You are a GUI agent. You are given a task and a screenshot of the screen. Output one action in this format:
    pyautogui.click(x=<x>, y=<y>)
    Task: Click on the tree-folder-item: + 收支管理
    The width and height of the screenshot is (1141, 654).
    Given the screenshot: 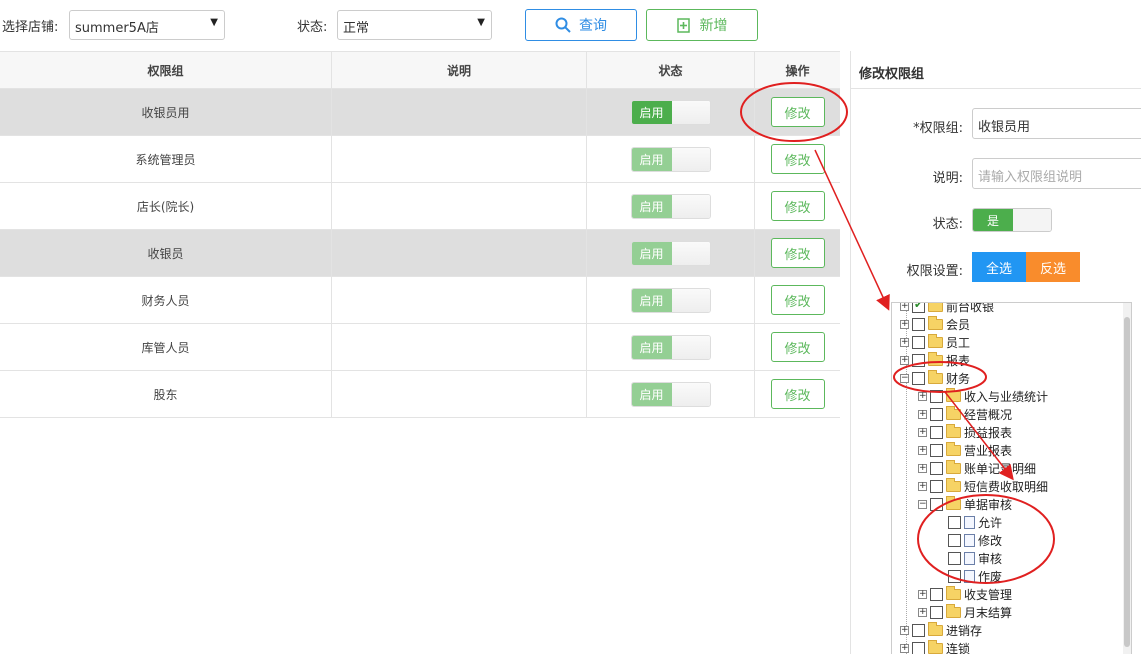 What is the action you would take?
    pyautogui.click(x=965, y=594)
    